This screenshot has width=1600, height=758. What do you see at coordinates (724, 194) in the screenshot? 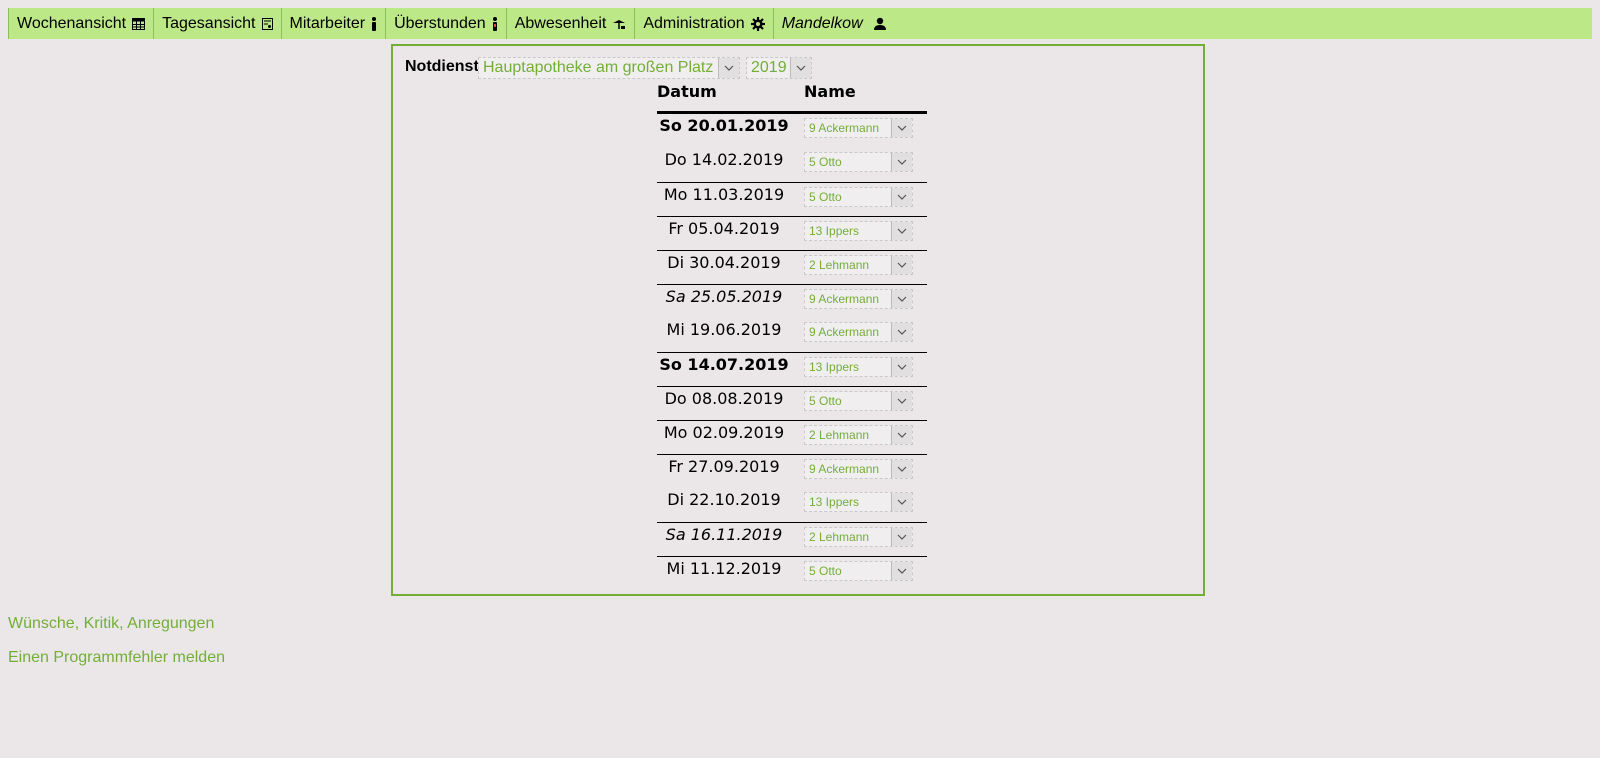
I see `date-cell: Mo 11.03.2019` at bounding box center [724, 194].